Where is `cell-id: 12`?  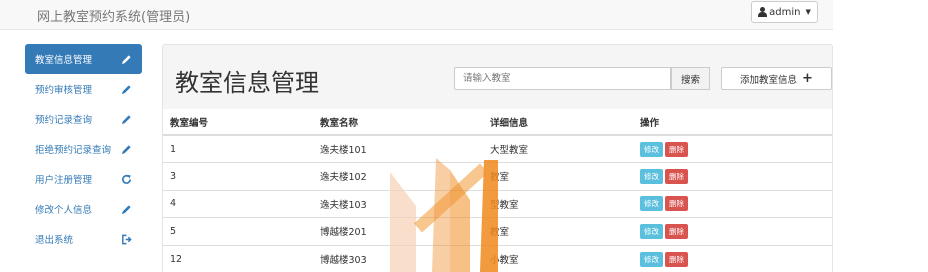
cell-id: 12 is located at coordinates (238, 258).